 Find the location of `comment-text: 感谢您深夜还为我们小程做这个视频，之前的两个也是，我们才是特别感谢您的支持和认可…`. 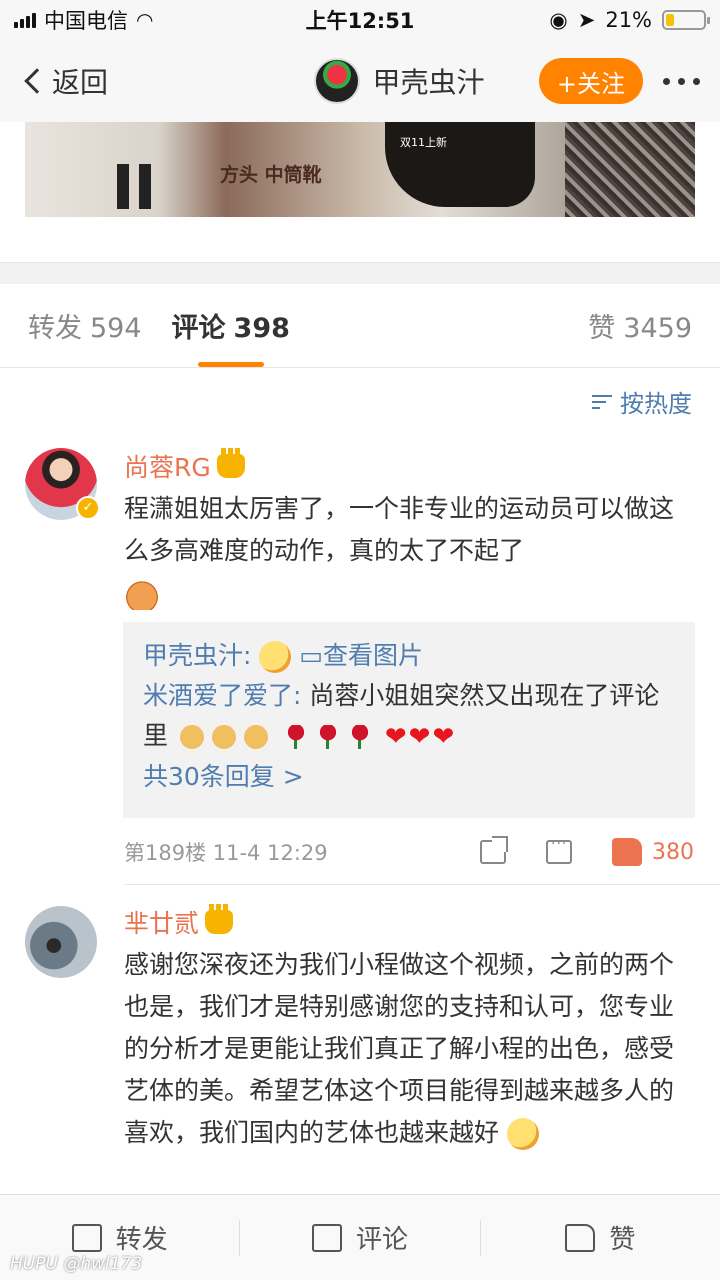

comment-text: 感谢您深夜还为我们小程做这个视频，之前的两个也是，我们才是特别感谢您的支持和认可… is located at coordinates (404, 1049).